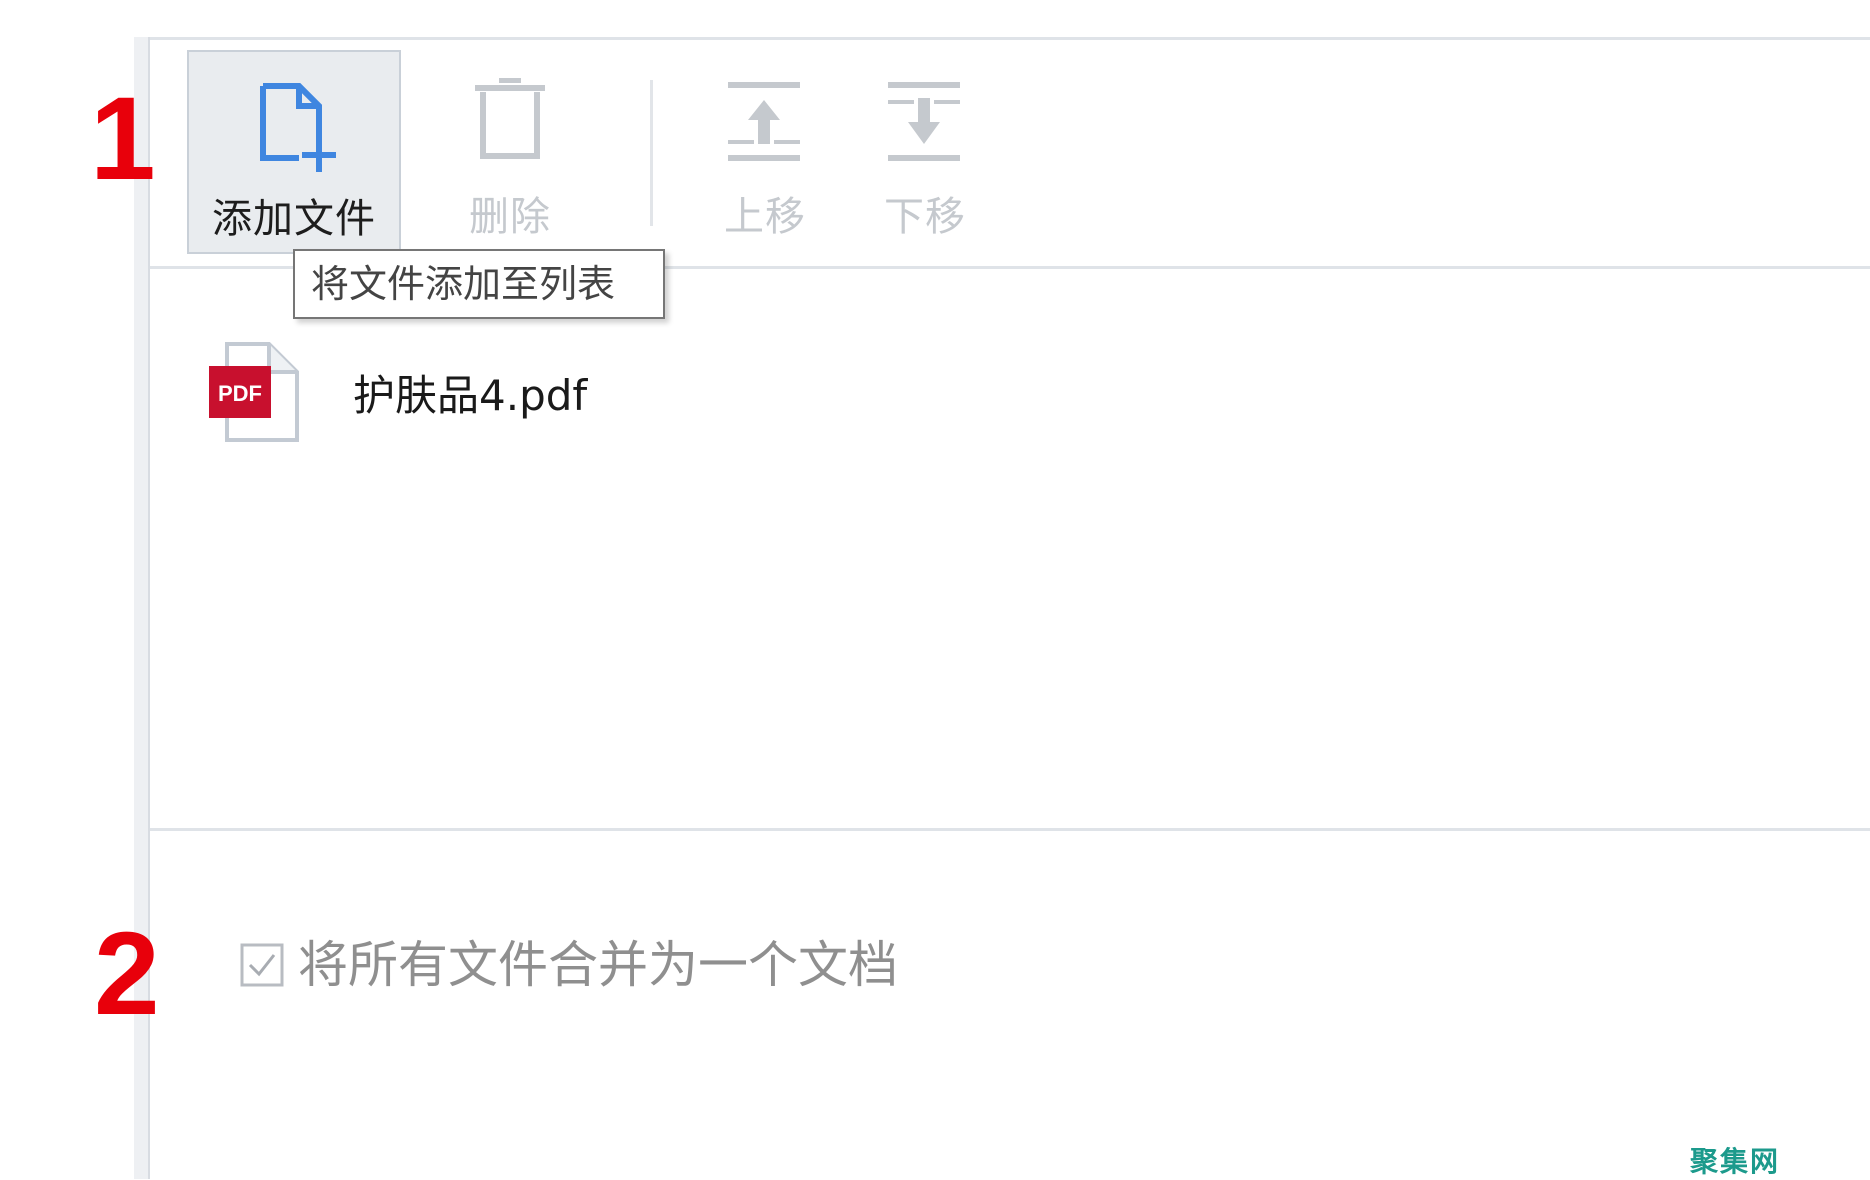  What do you see at coordinates (294, 219) in the screenshot?
I see `add-file-label: 添加文件` at bounding box center [294, 219].